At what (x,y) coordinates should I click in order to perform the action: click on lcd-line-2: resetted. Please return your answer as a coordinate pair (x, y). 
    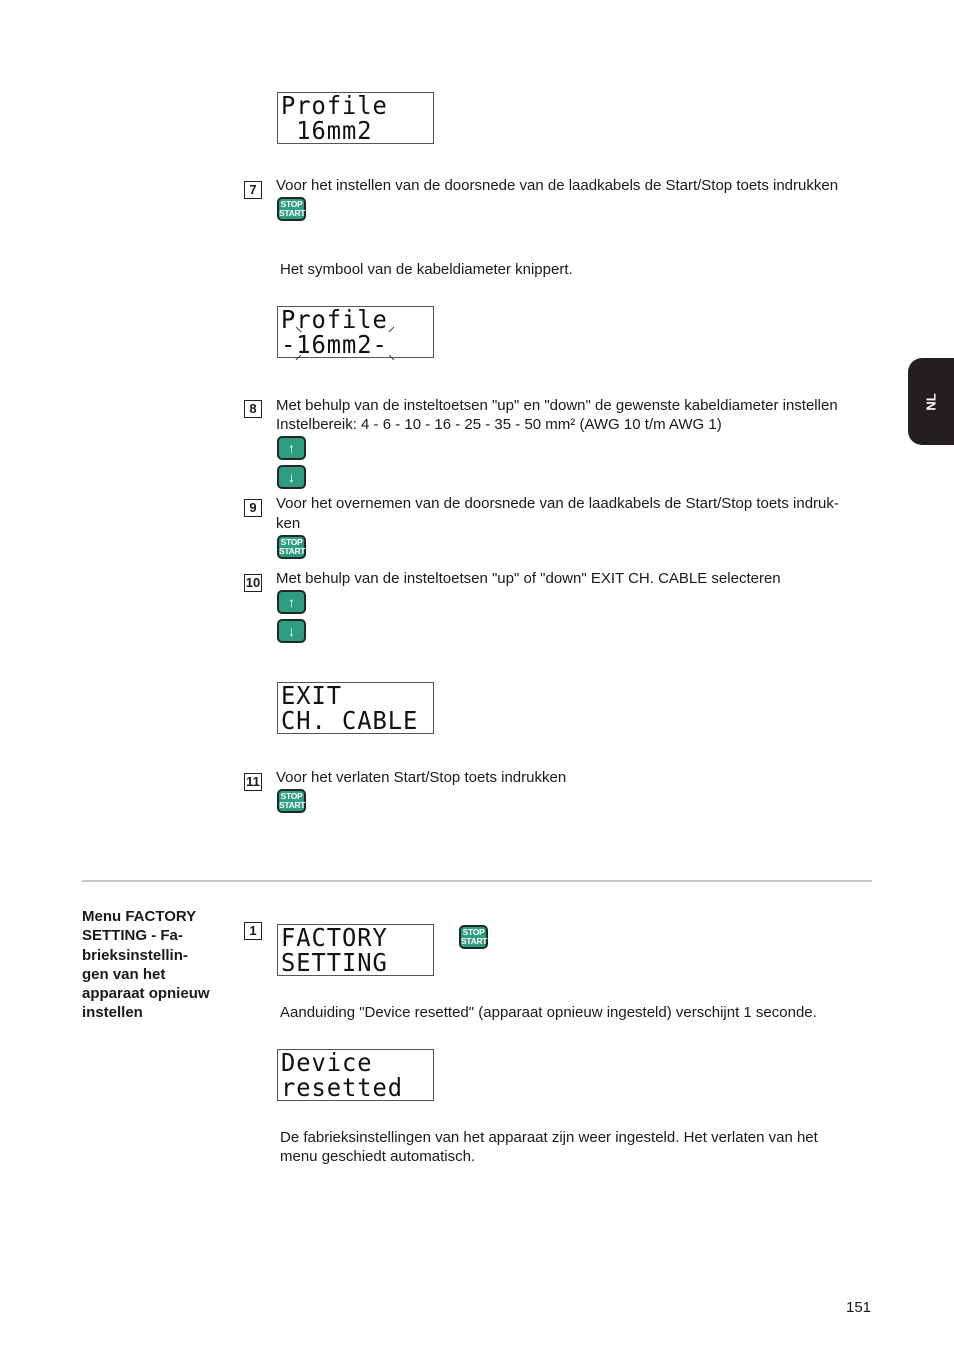
    Looking at the image, I should click on (342, 1087).